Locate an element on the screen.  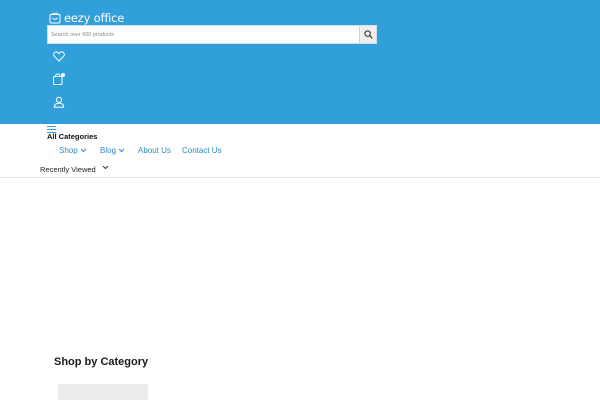
cart-bag-logo-icon is located at coordinates (55, 18).